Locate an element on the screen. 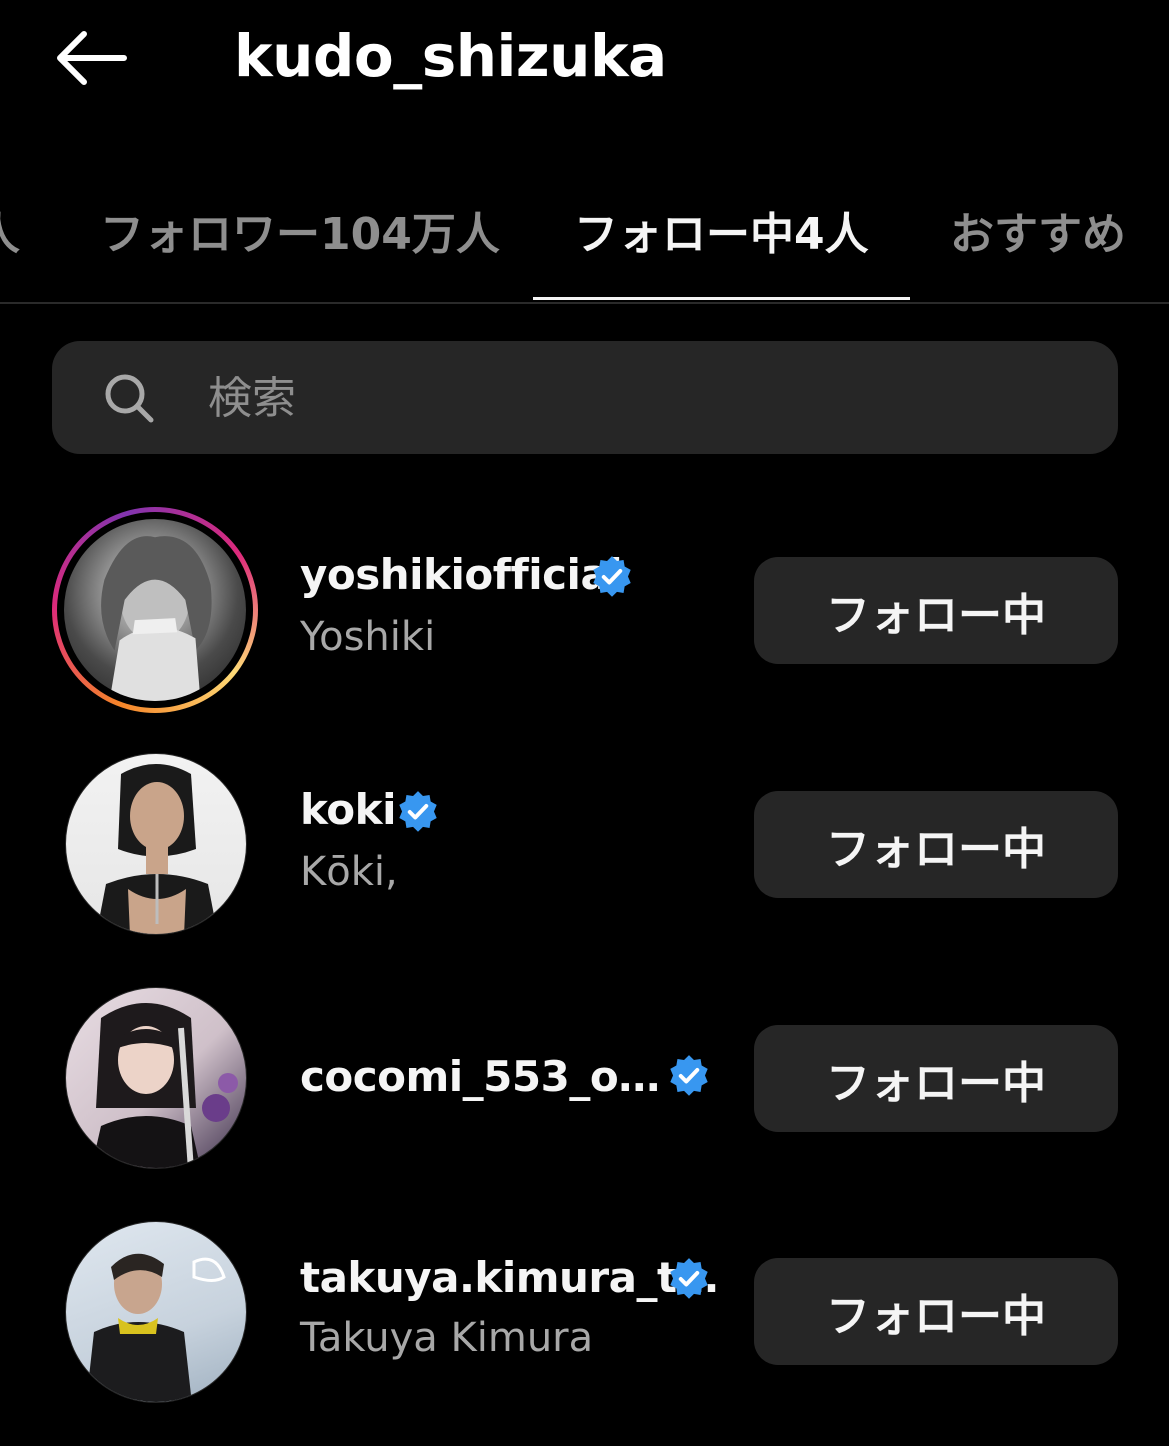 The width and height of the screenshot is (1169, 1446). list-item: takuya.kimura_t… Takuya Kimura フォロー中 is located at coordinates (584, 1313).